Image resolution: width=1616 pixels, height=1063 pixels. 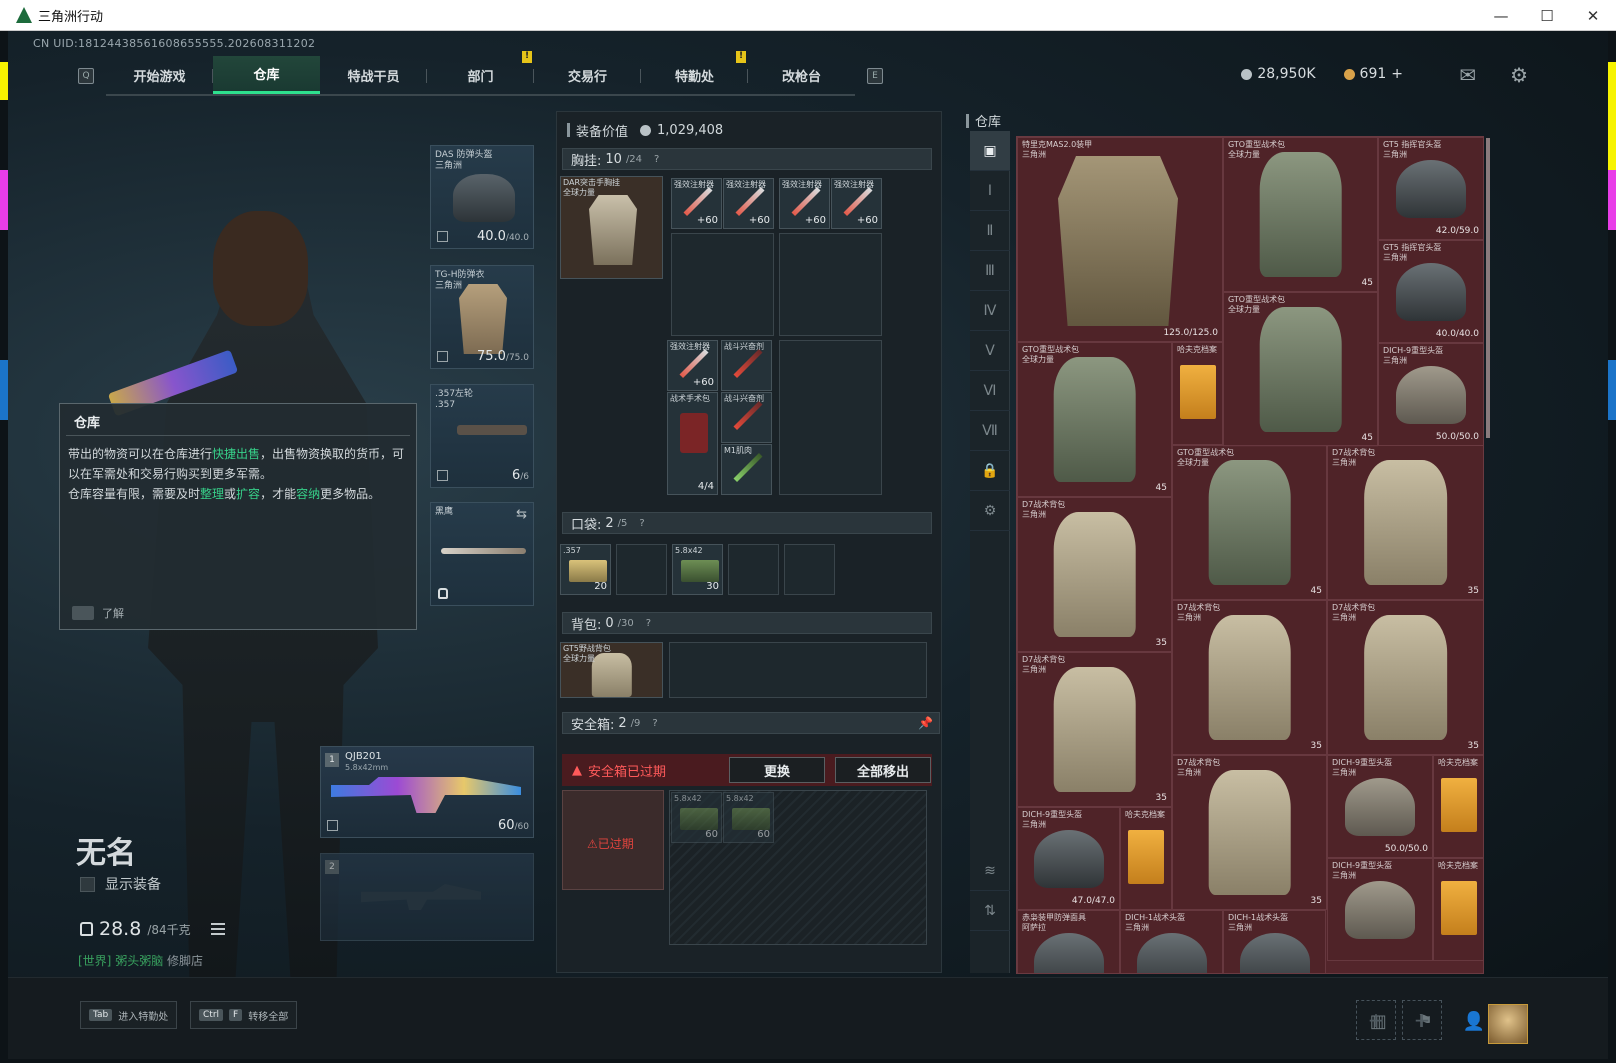 I want to click on hint-transfer-all: Ctrl F 转移全部, so click(x=244, y=1015).